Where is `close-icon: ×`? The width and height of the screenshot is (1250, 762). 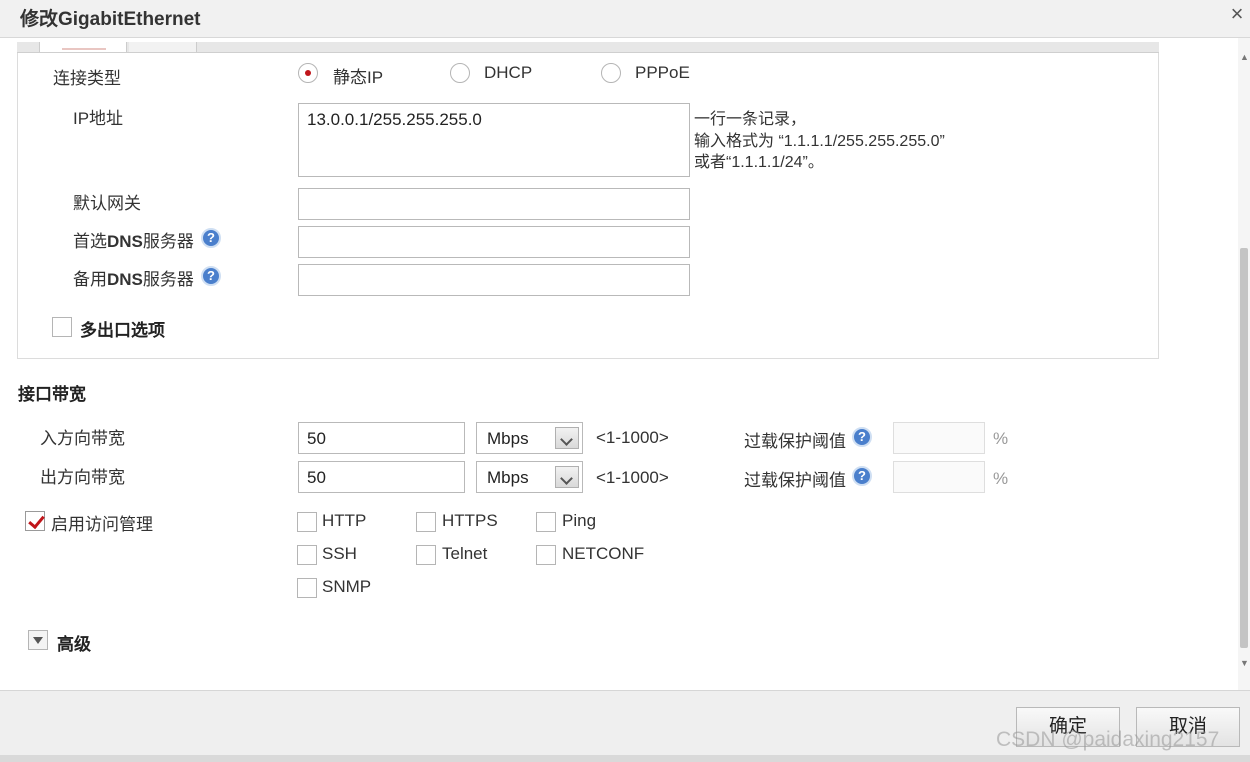
close-icon: × is located at coordinates (1237, 14).